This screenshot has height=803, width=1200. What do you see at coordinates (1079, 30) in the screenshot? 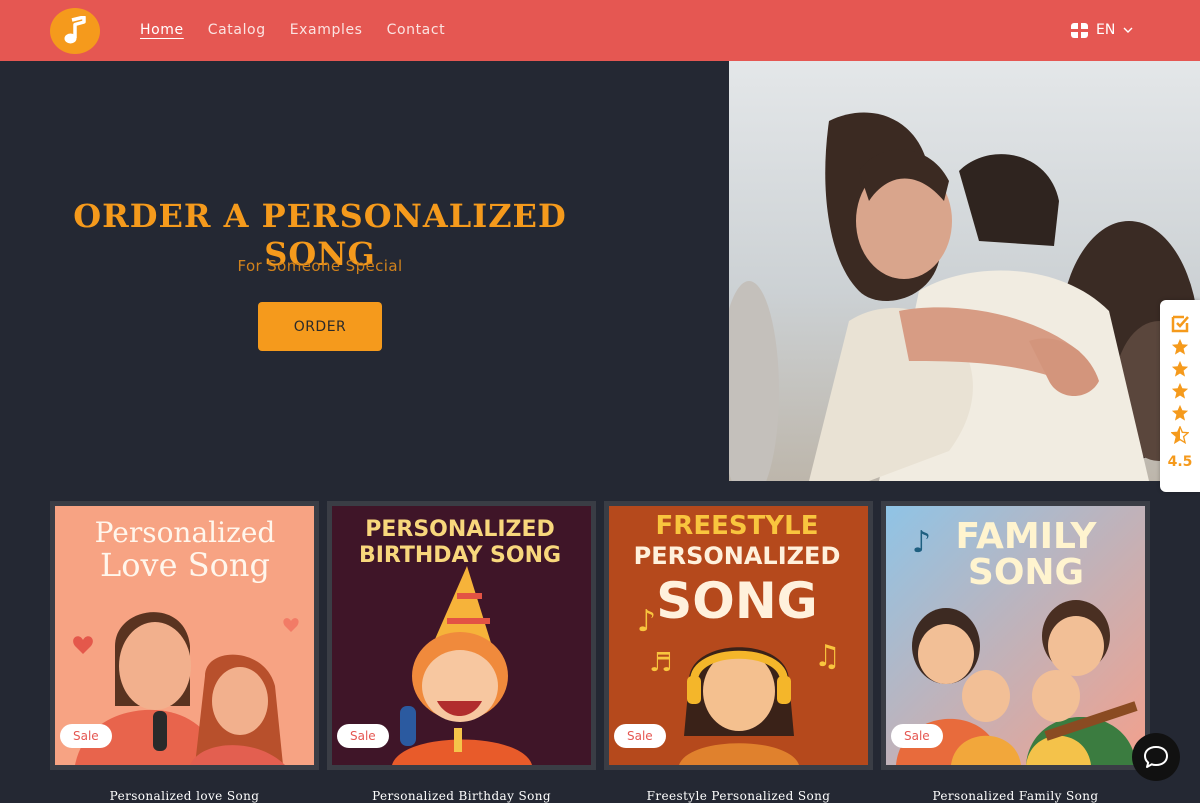
I see `flag-icon` at bounding box center [1079, 30].